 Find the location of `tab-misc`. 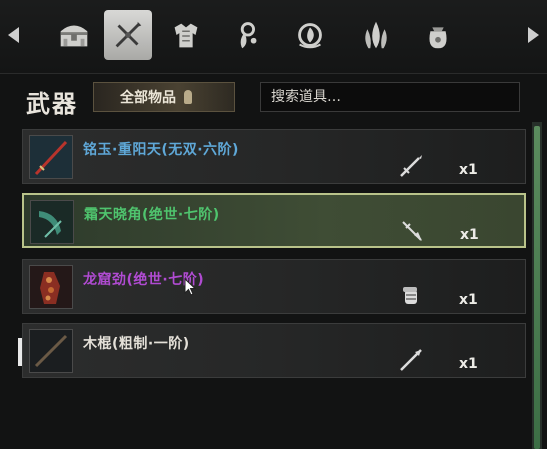

tab-misc is located at coordinates (438, 35).